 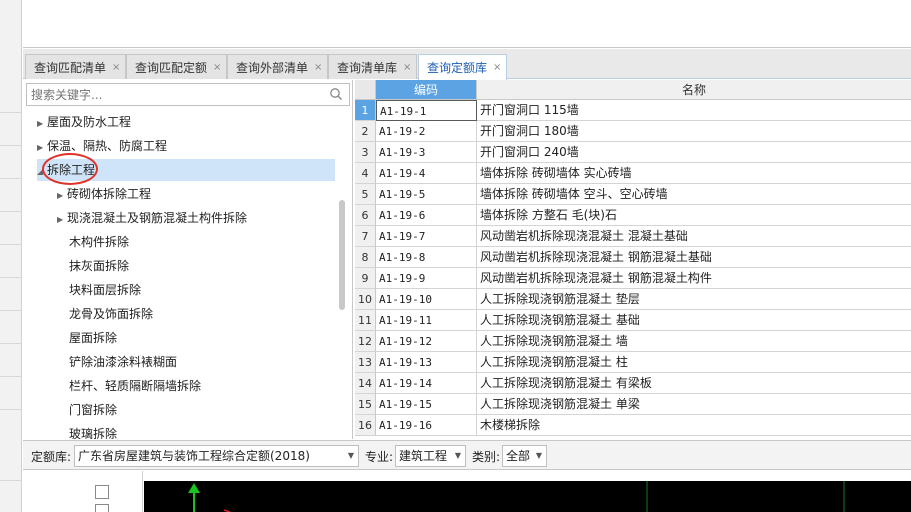 I want to click on search-icon, so click(x=336, y=94).